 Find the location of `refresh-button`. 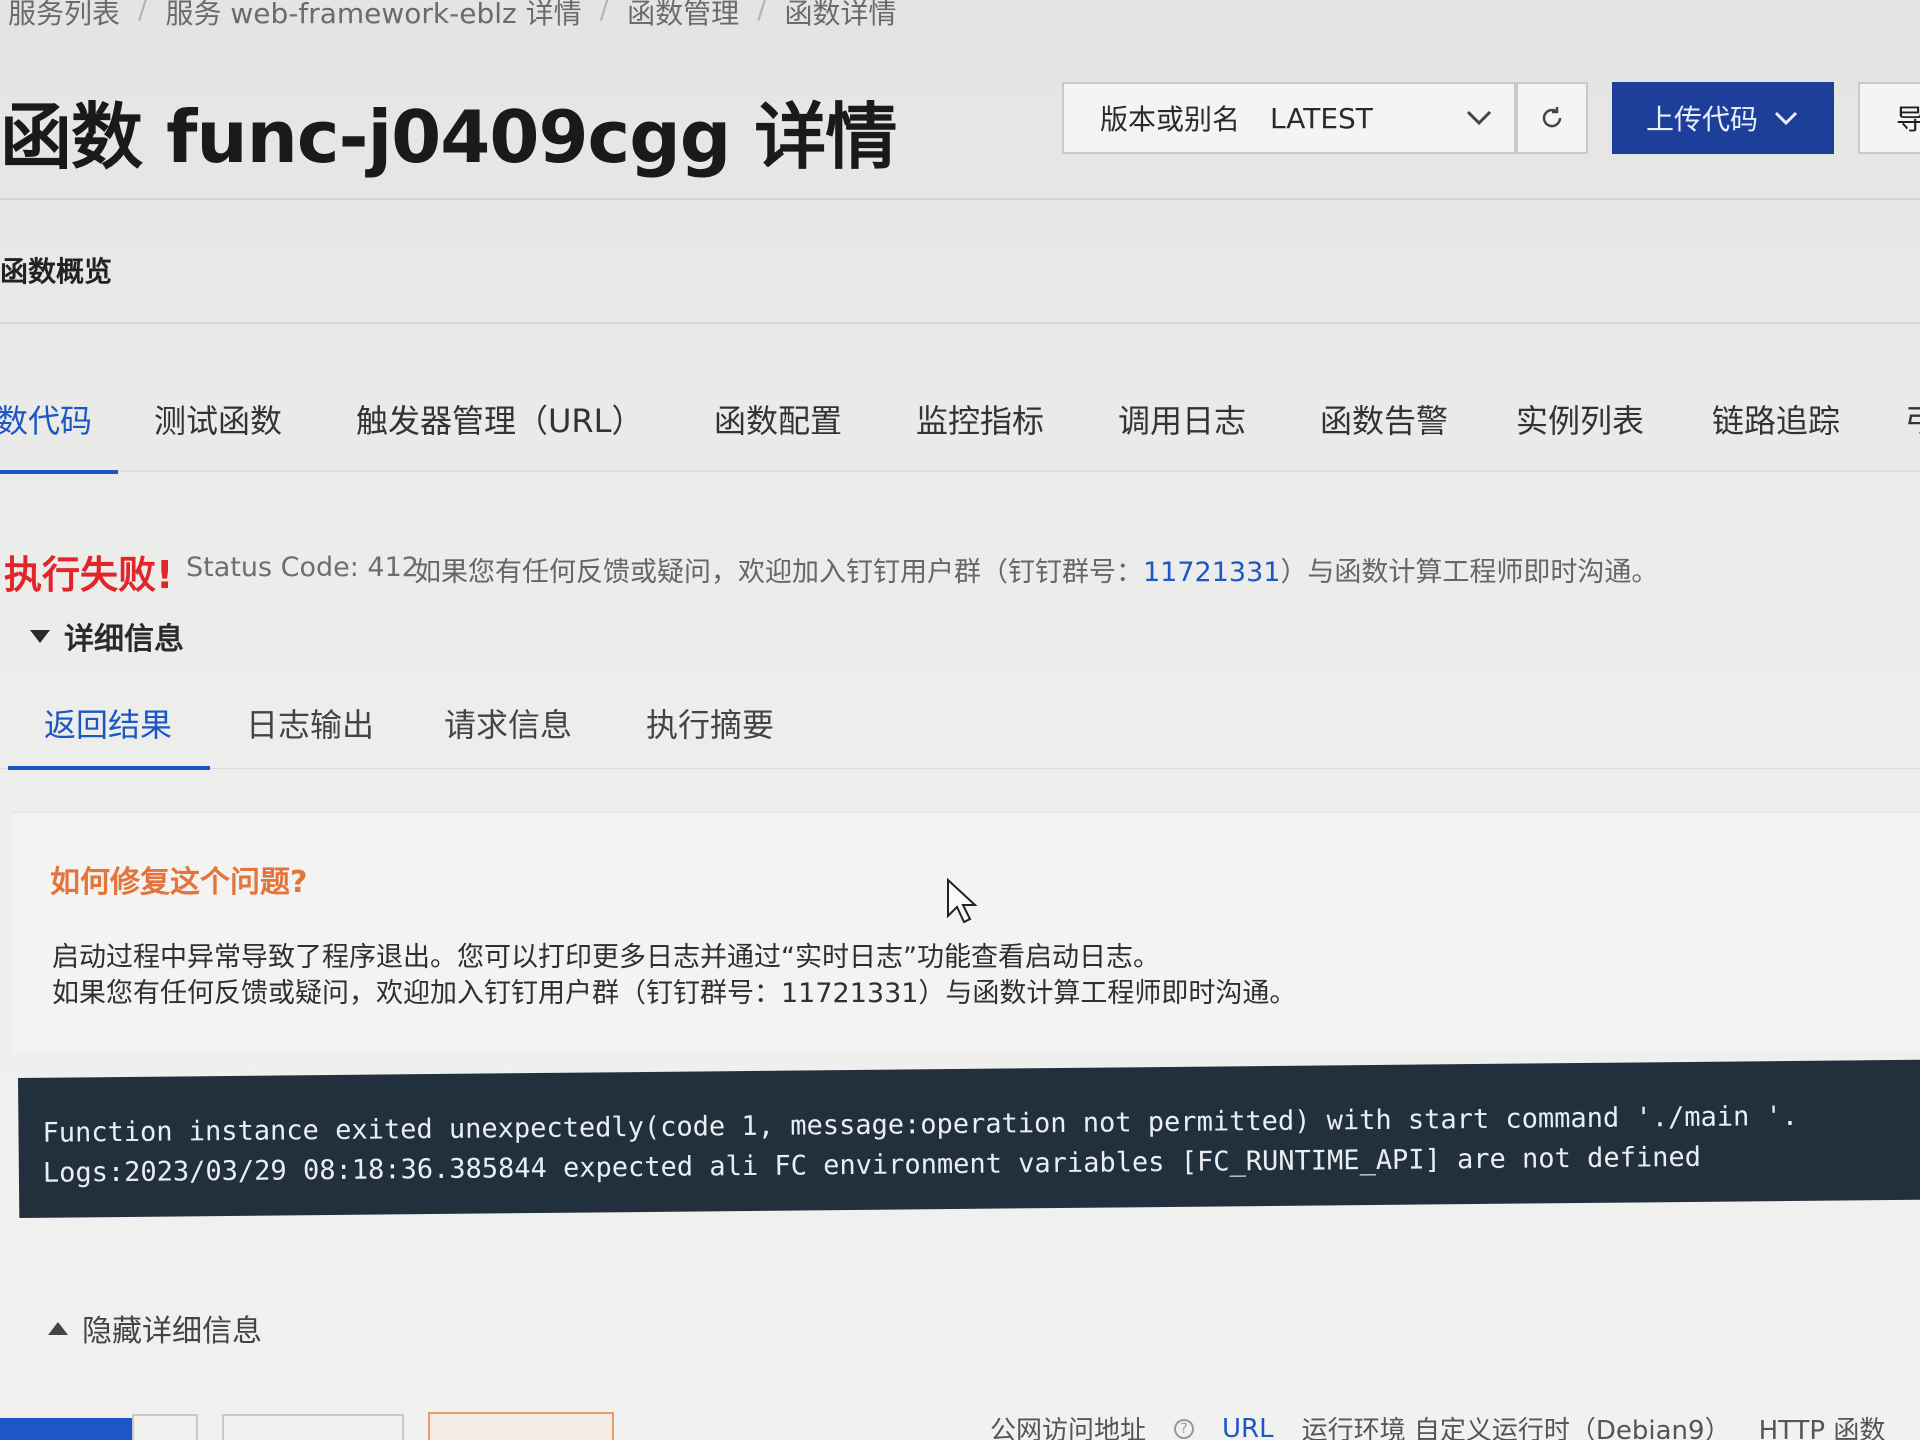

refresh-button is located at coordinates (1552, 118).